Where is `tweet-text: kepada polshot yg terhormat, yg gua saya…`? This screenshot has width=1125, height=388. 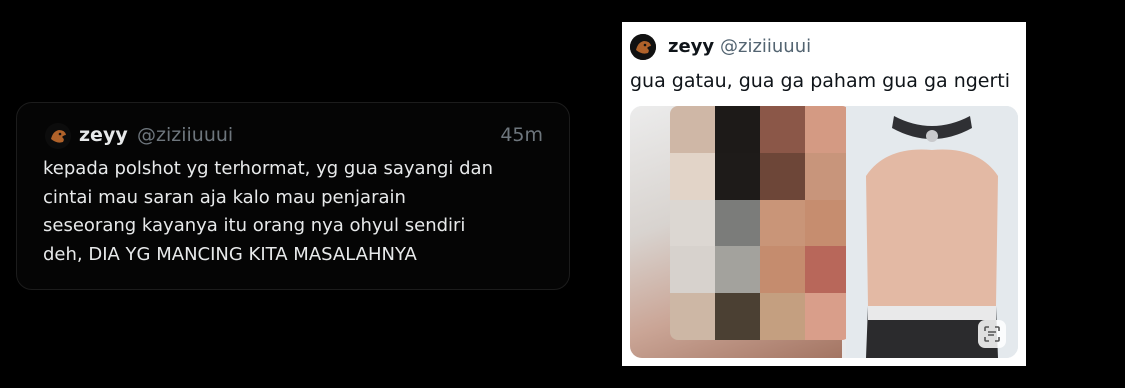
tweet-text: kepada polshot yg terhormat, yg gua saya… is located at coordinates (268, 211).